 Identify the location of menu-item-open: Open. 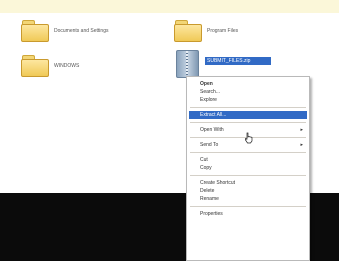
(248, 84).